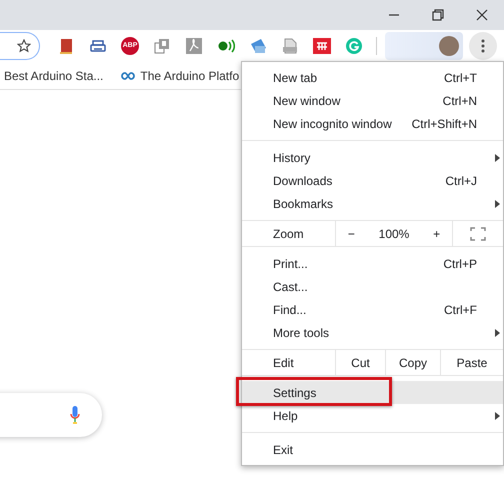 The height and width of the screenshot is (477, 504). What do you see at coordinates (75, 415) in the screenshot?
I see `microphone-icon` at bounding box center [75, 415].